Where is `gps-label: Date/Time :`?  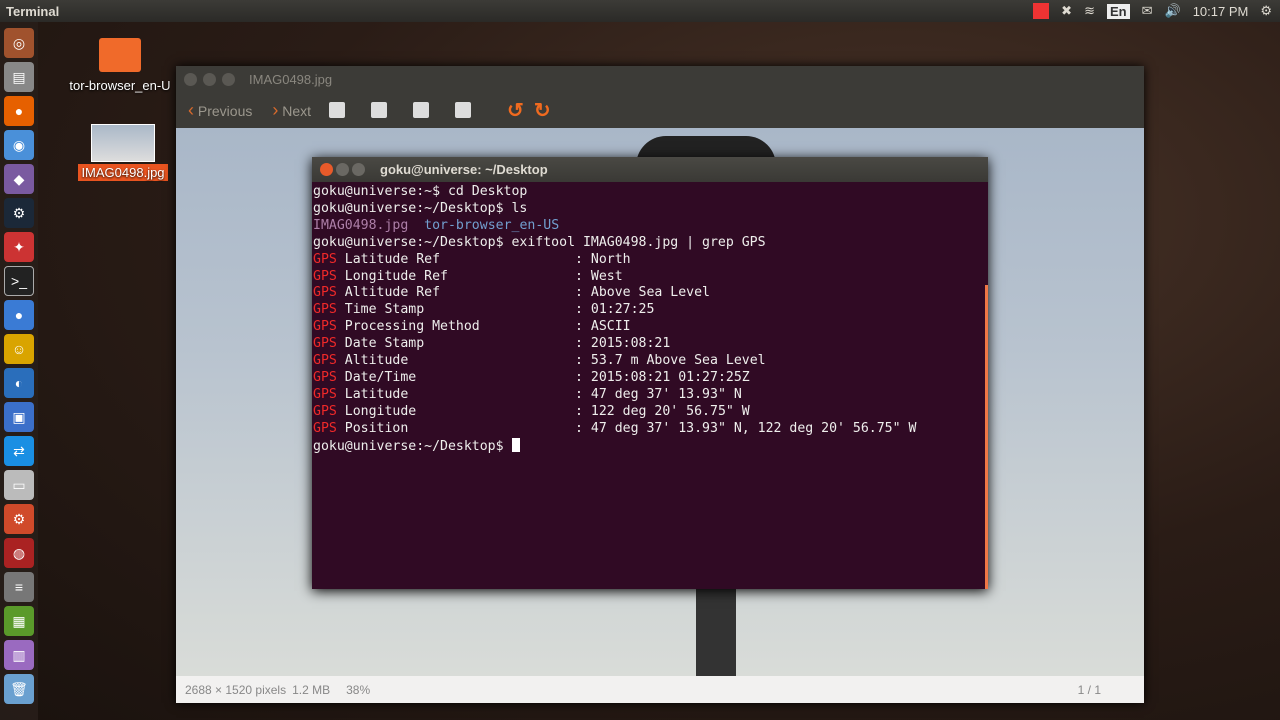
gps-label: Date/Time : is located at coordinates (463, 377).